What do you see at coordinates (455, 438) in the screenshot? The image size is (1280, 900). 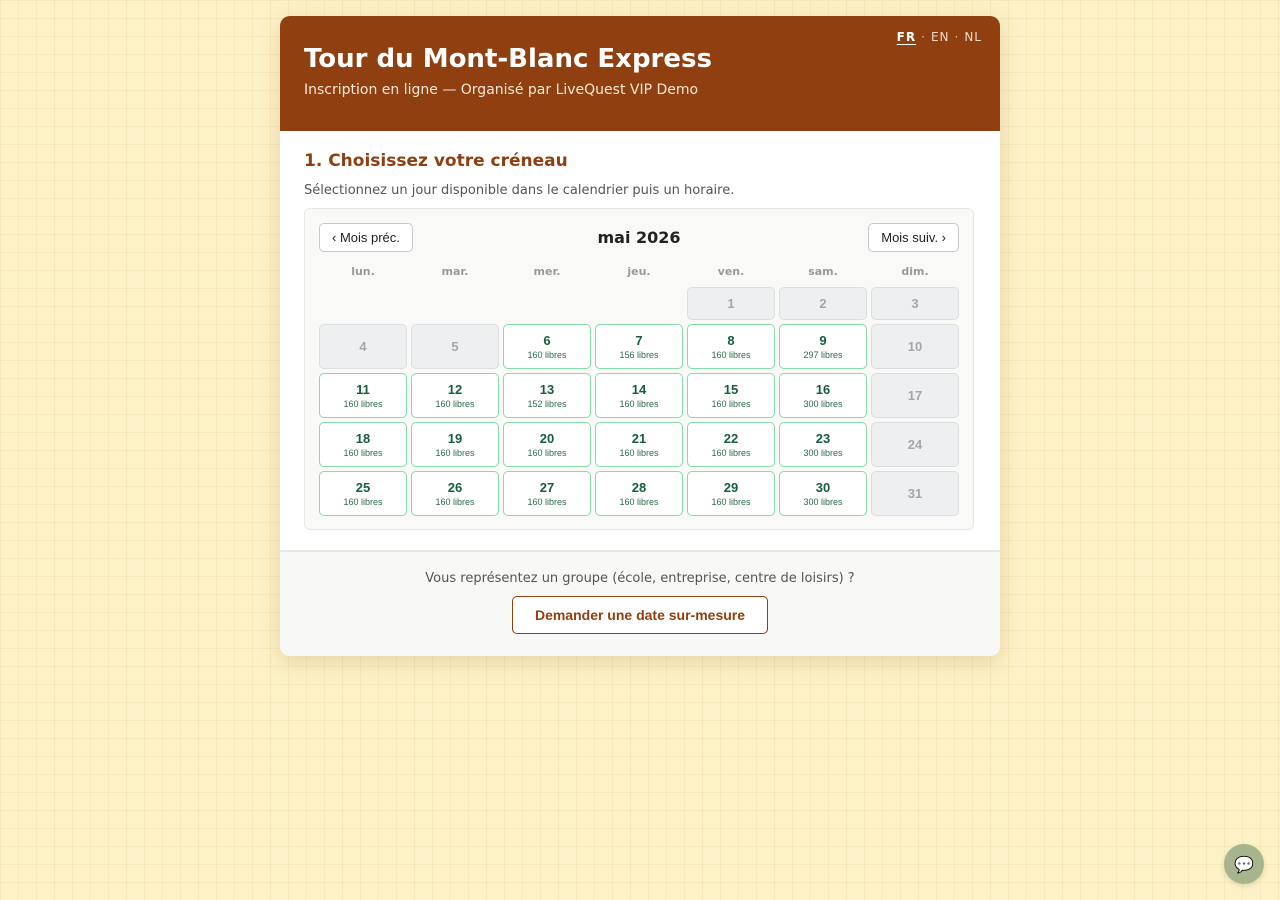 I see `day-number: 19` at bounding box center [455, 438].